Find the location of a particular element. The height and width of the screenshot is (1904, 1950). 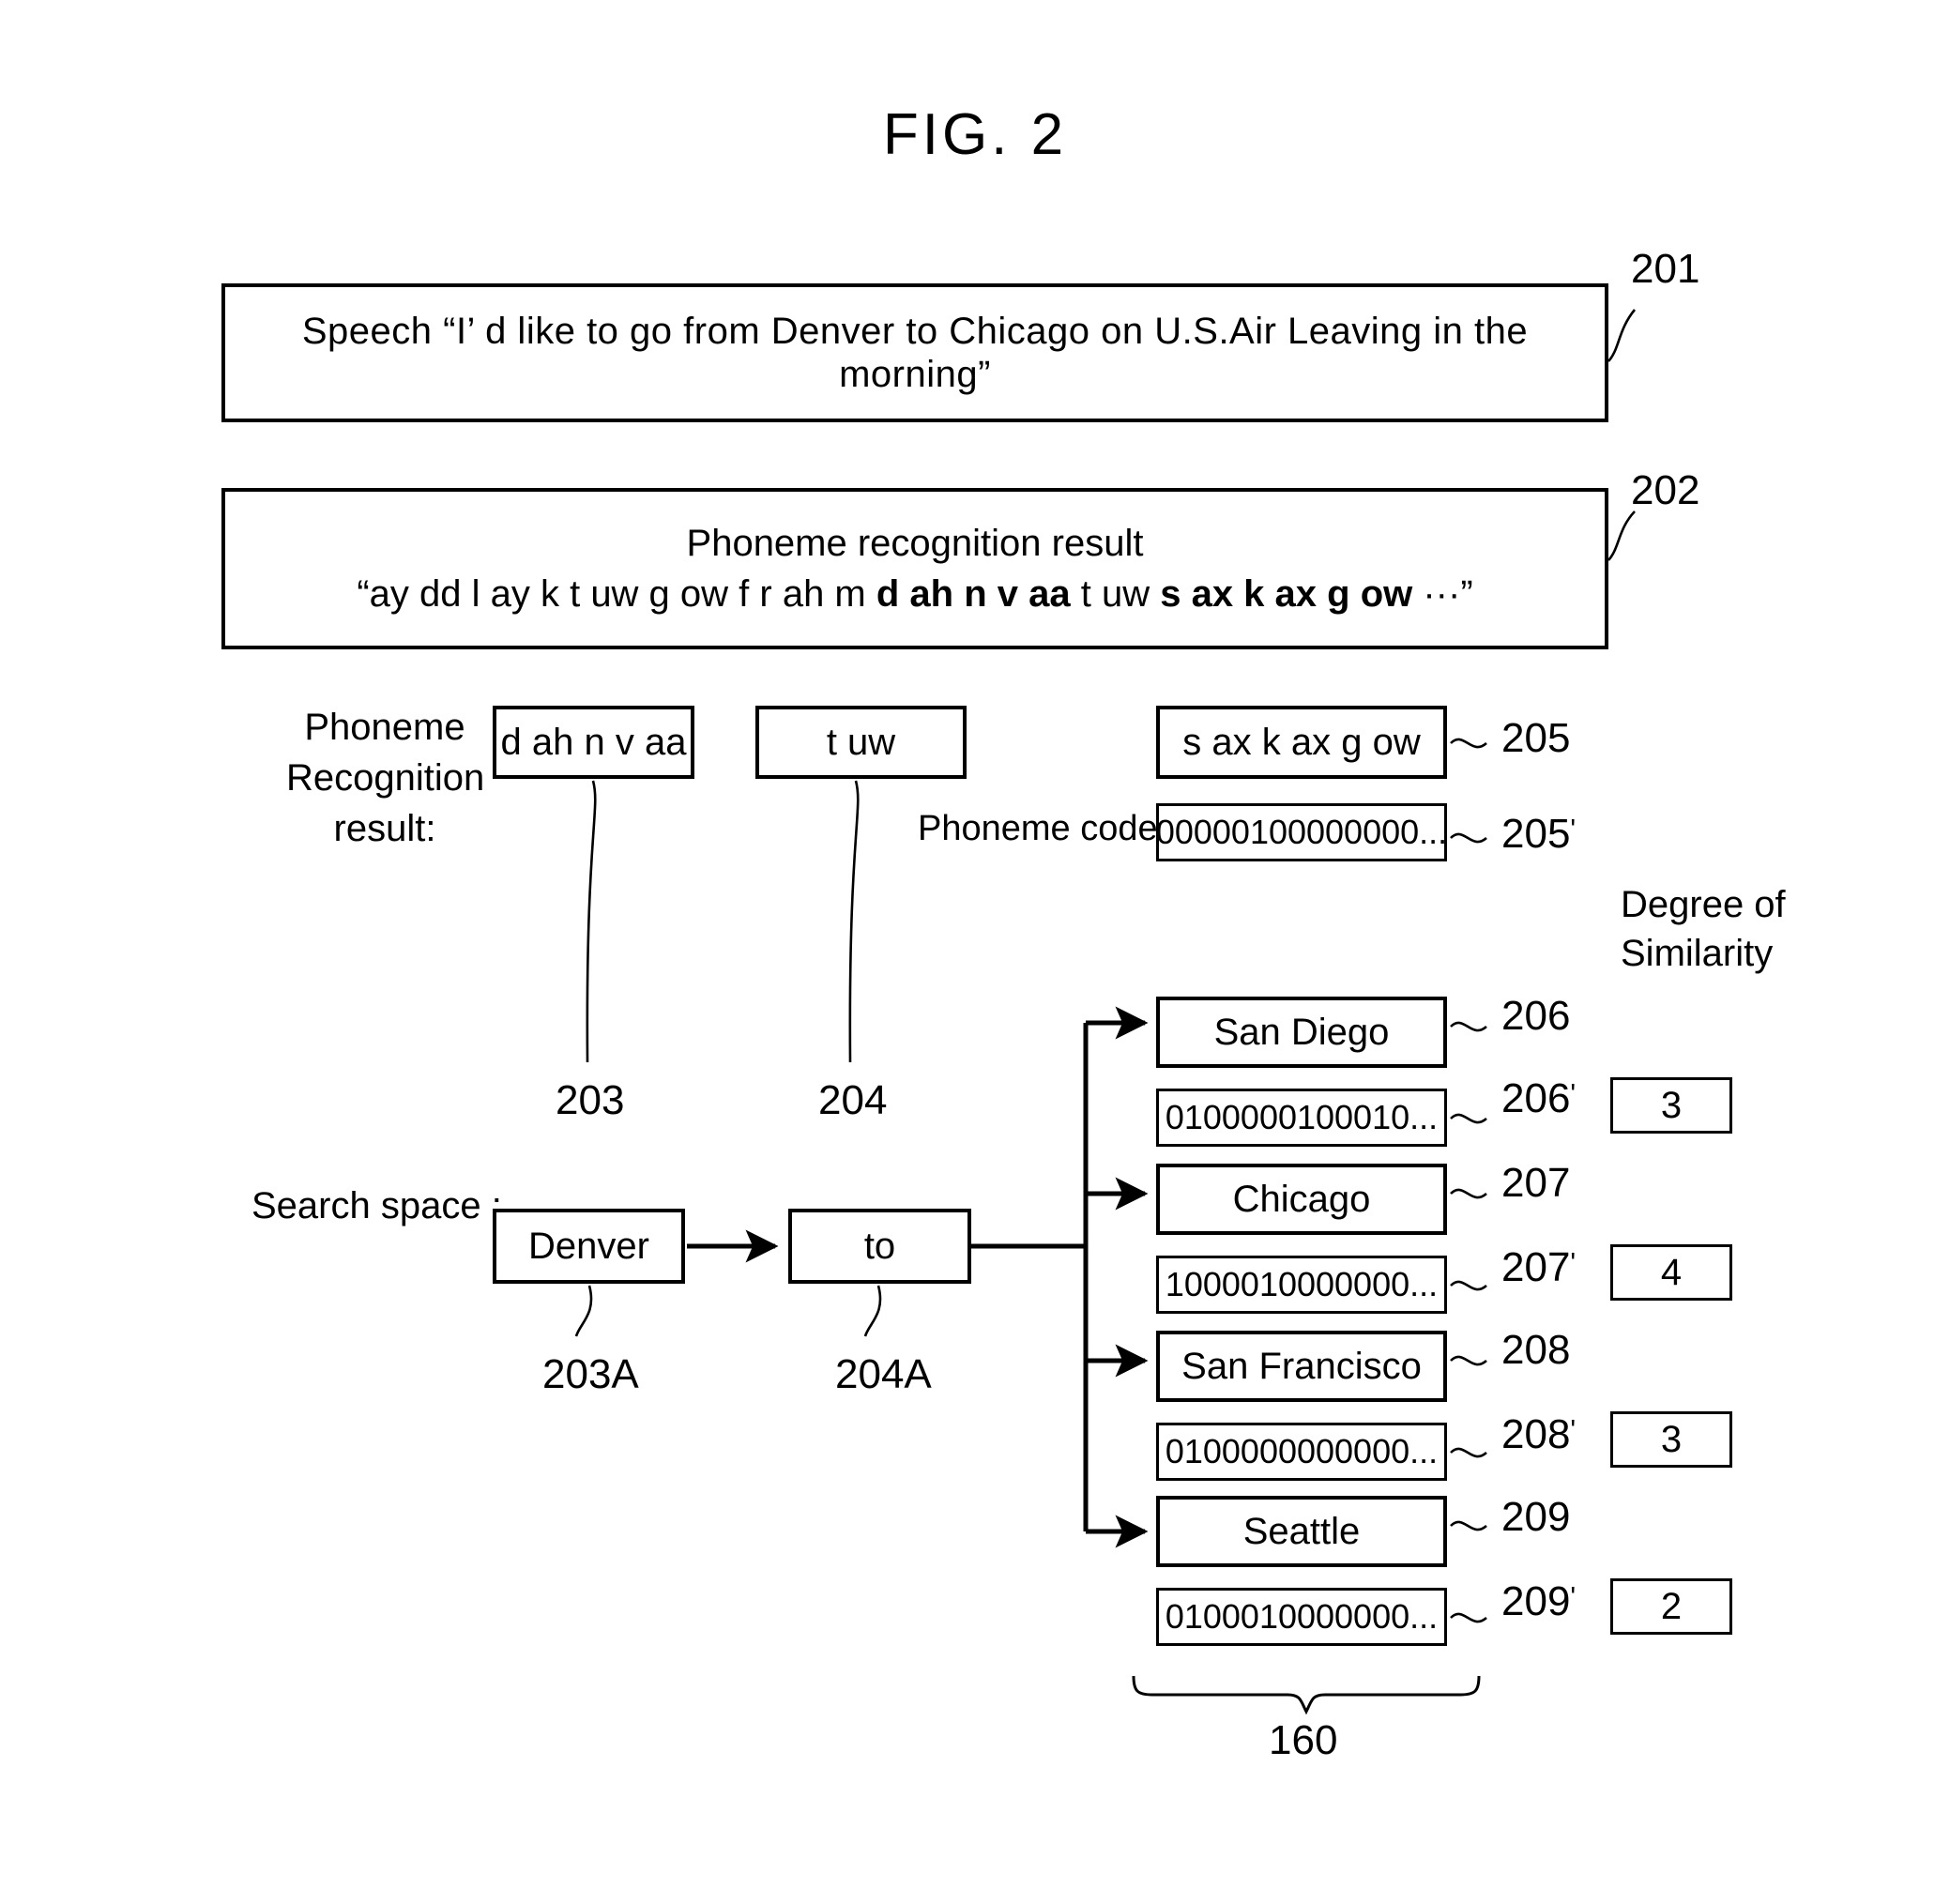

reference-numeral-204A: 204A is located at coordinates (883, 1374).